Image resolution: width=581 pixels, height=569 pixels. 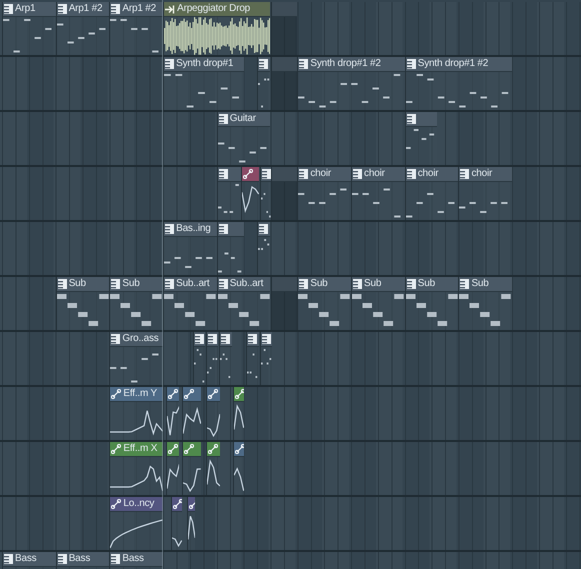 What do you see at coordinates (29, 9) in the screenshot?
I see `clip-header: Arp1` at bounding box center [29, 9].